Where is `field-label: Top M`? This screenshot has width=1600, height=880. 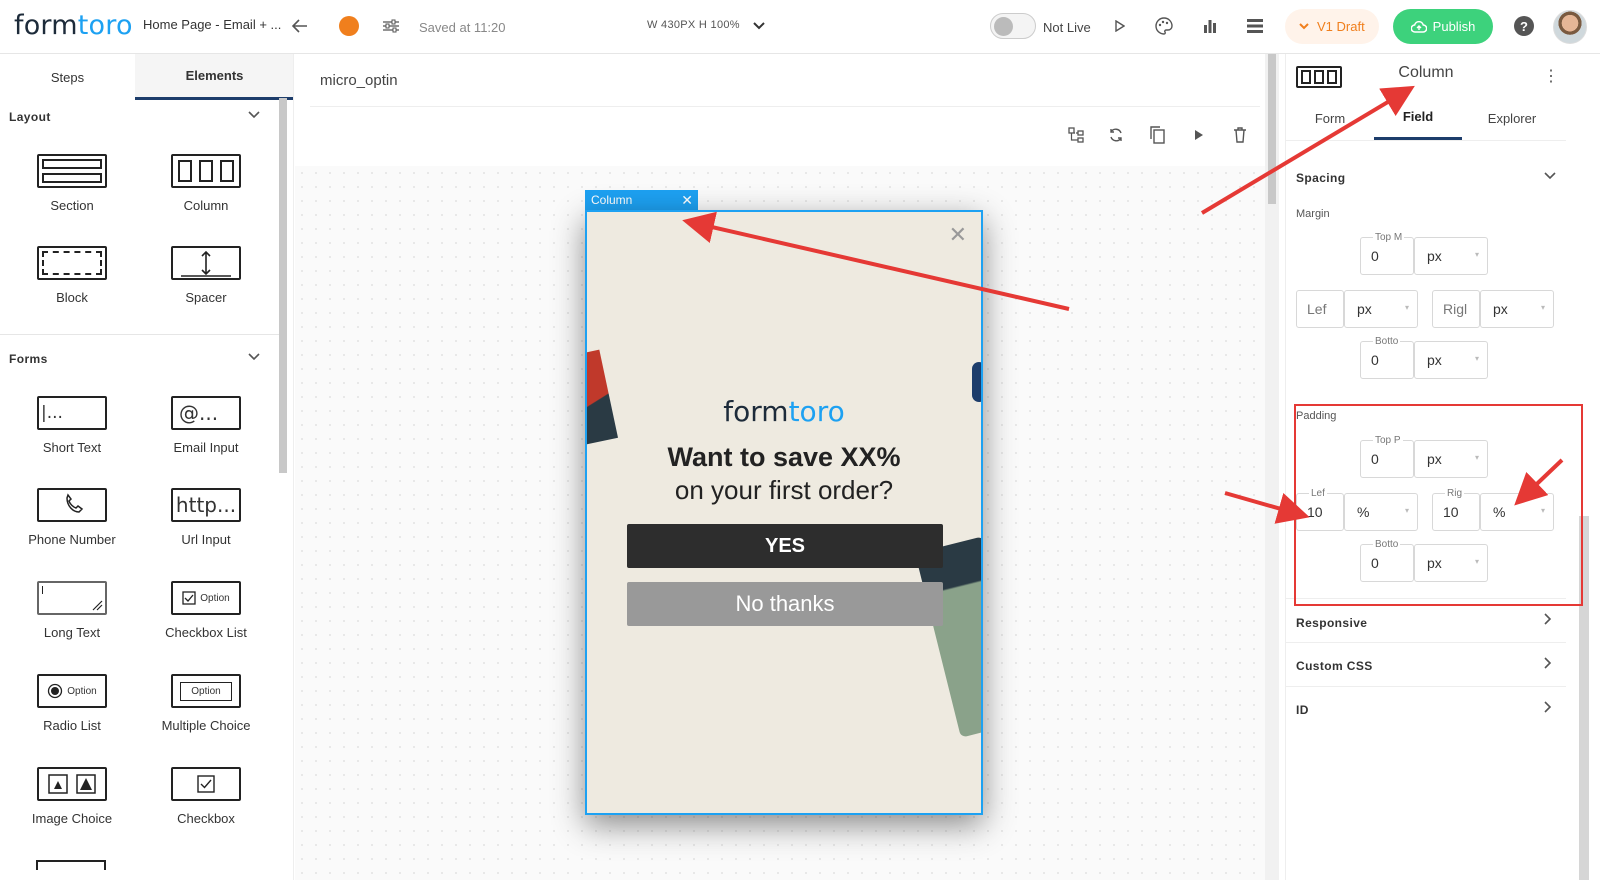
field-label: Top M is located at coordinates (1389, 237).